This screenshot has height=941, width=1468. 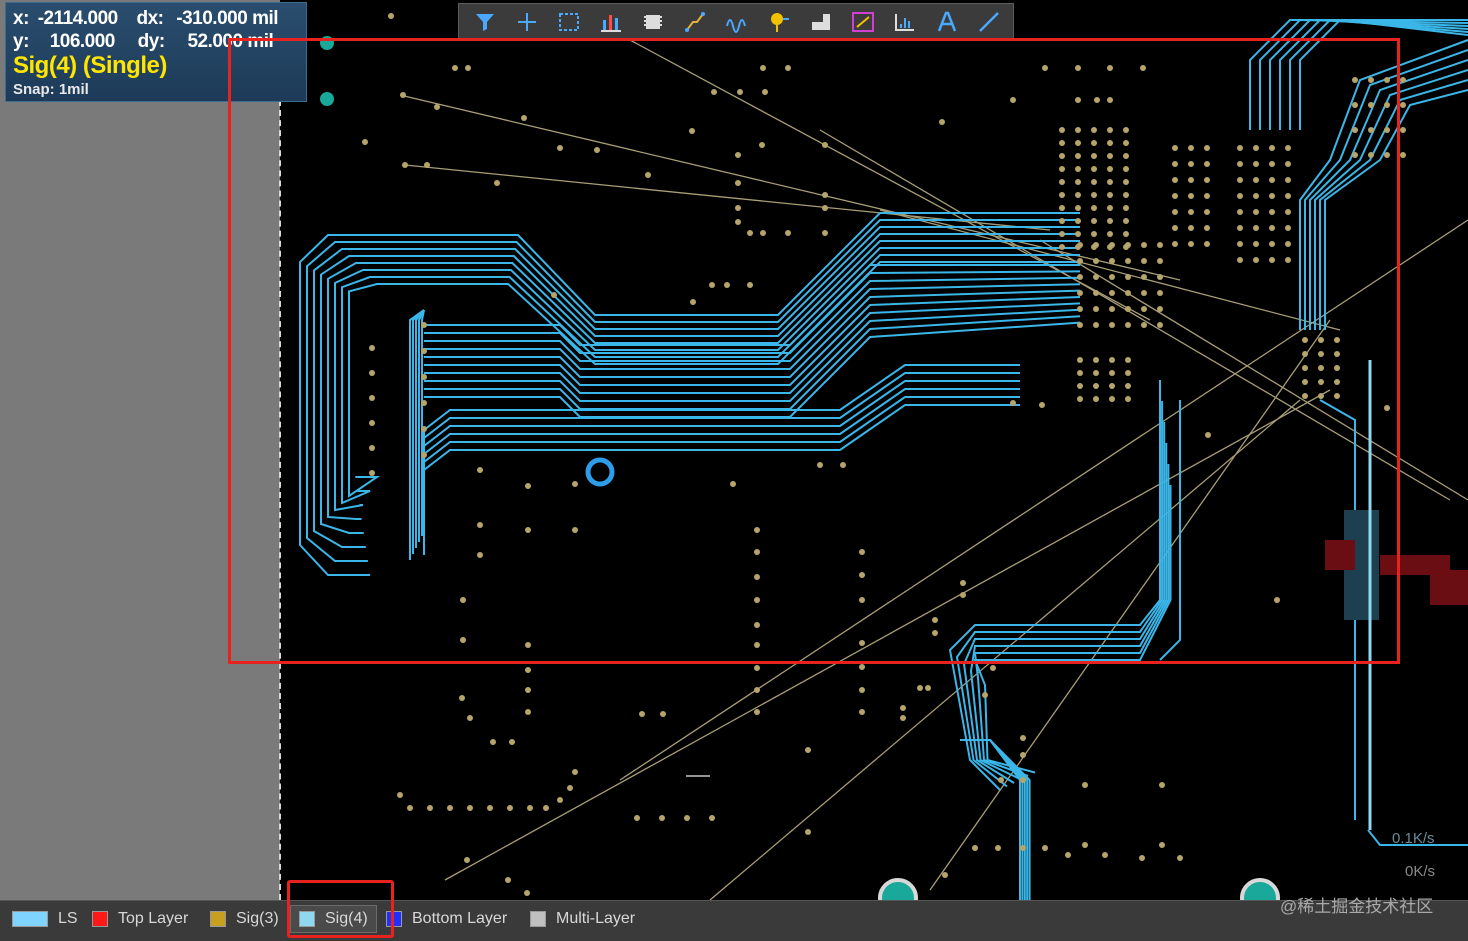 What do you see at coordinates (78, 18) in the screenshot?
I see `x-value: -2114.000` at bounding box center [78, 18].